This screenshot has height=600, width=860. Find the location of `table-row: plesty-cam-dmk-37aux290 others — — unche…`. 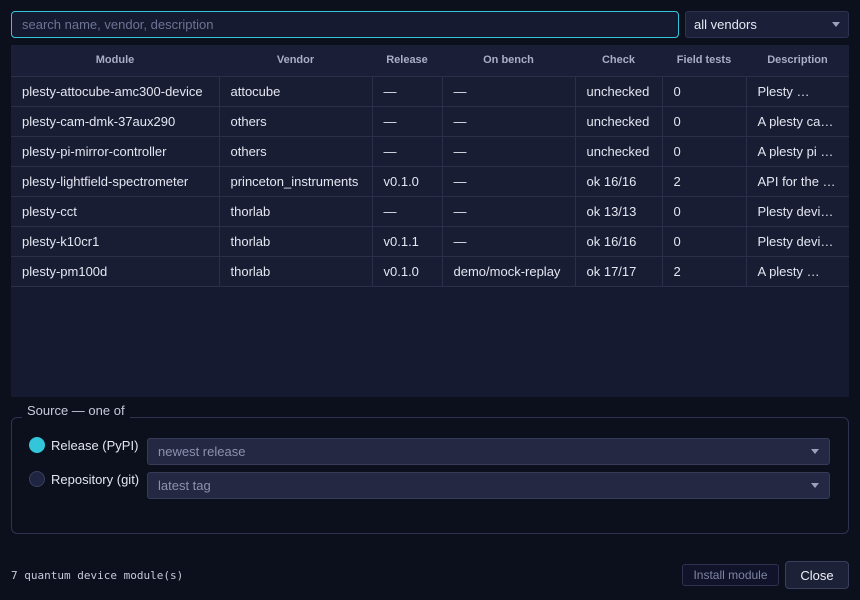

table-row: plesty-cam-dmk-37aux290 others — — unche… is located at coordinates (430, 121).